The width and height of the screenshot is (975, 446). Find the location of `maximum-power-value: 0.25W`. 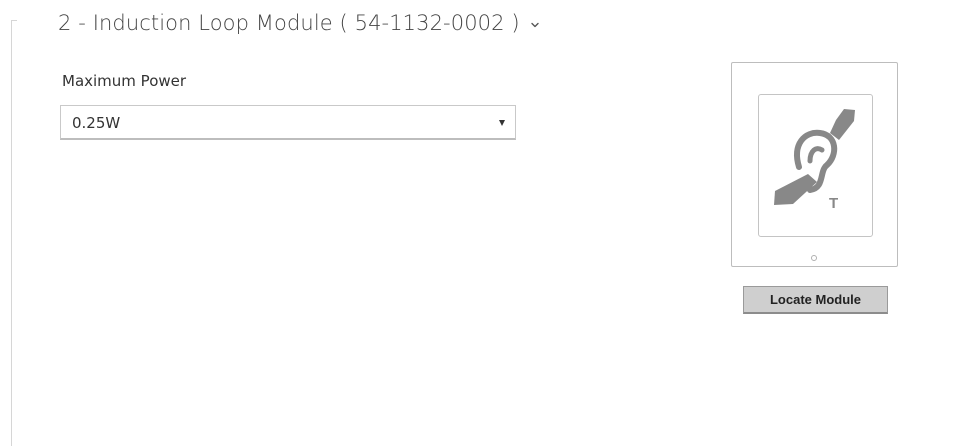

maximum-power-value: 0.25W is located at coordinates (96, 123).